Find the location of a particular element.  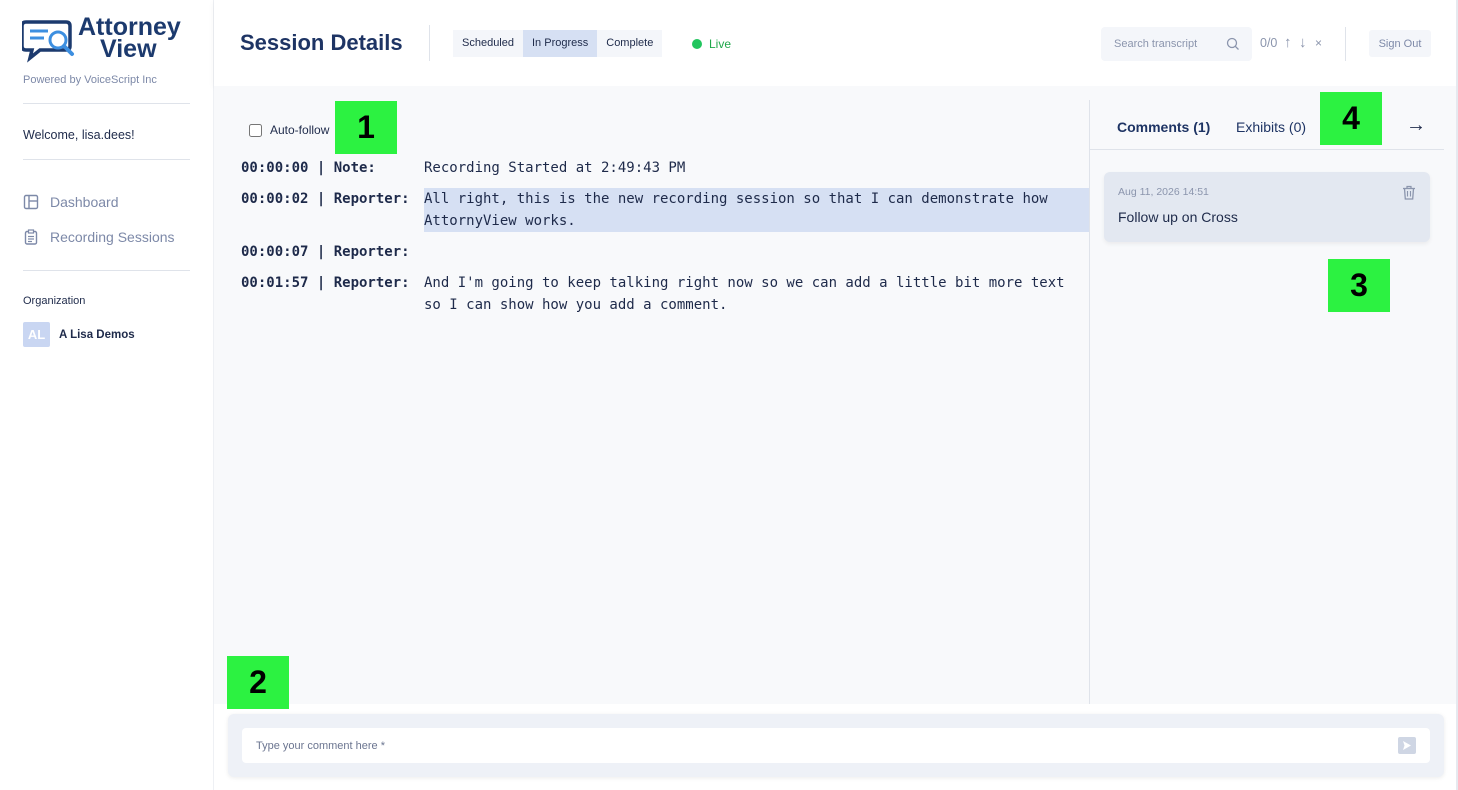

sidebar-item-label: Dashboard is located at coordinates (84, 202).